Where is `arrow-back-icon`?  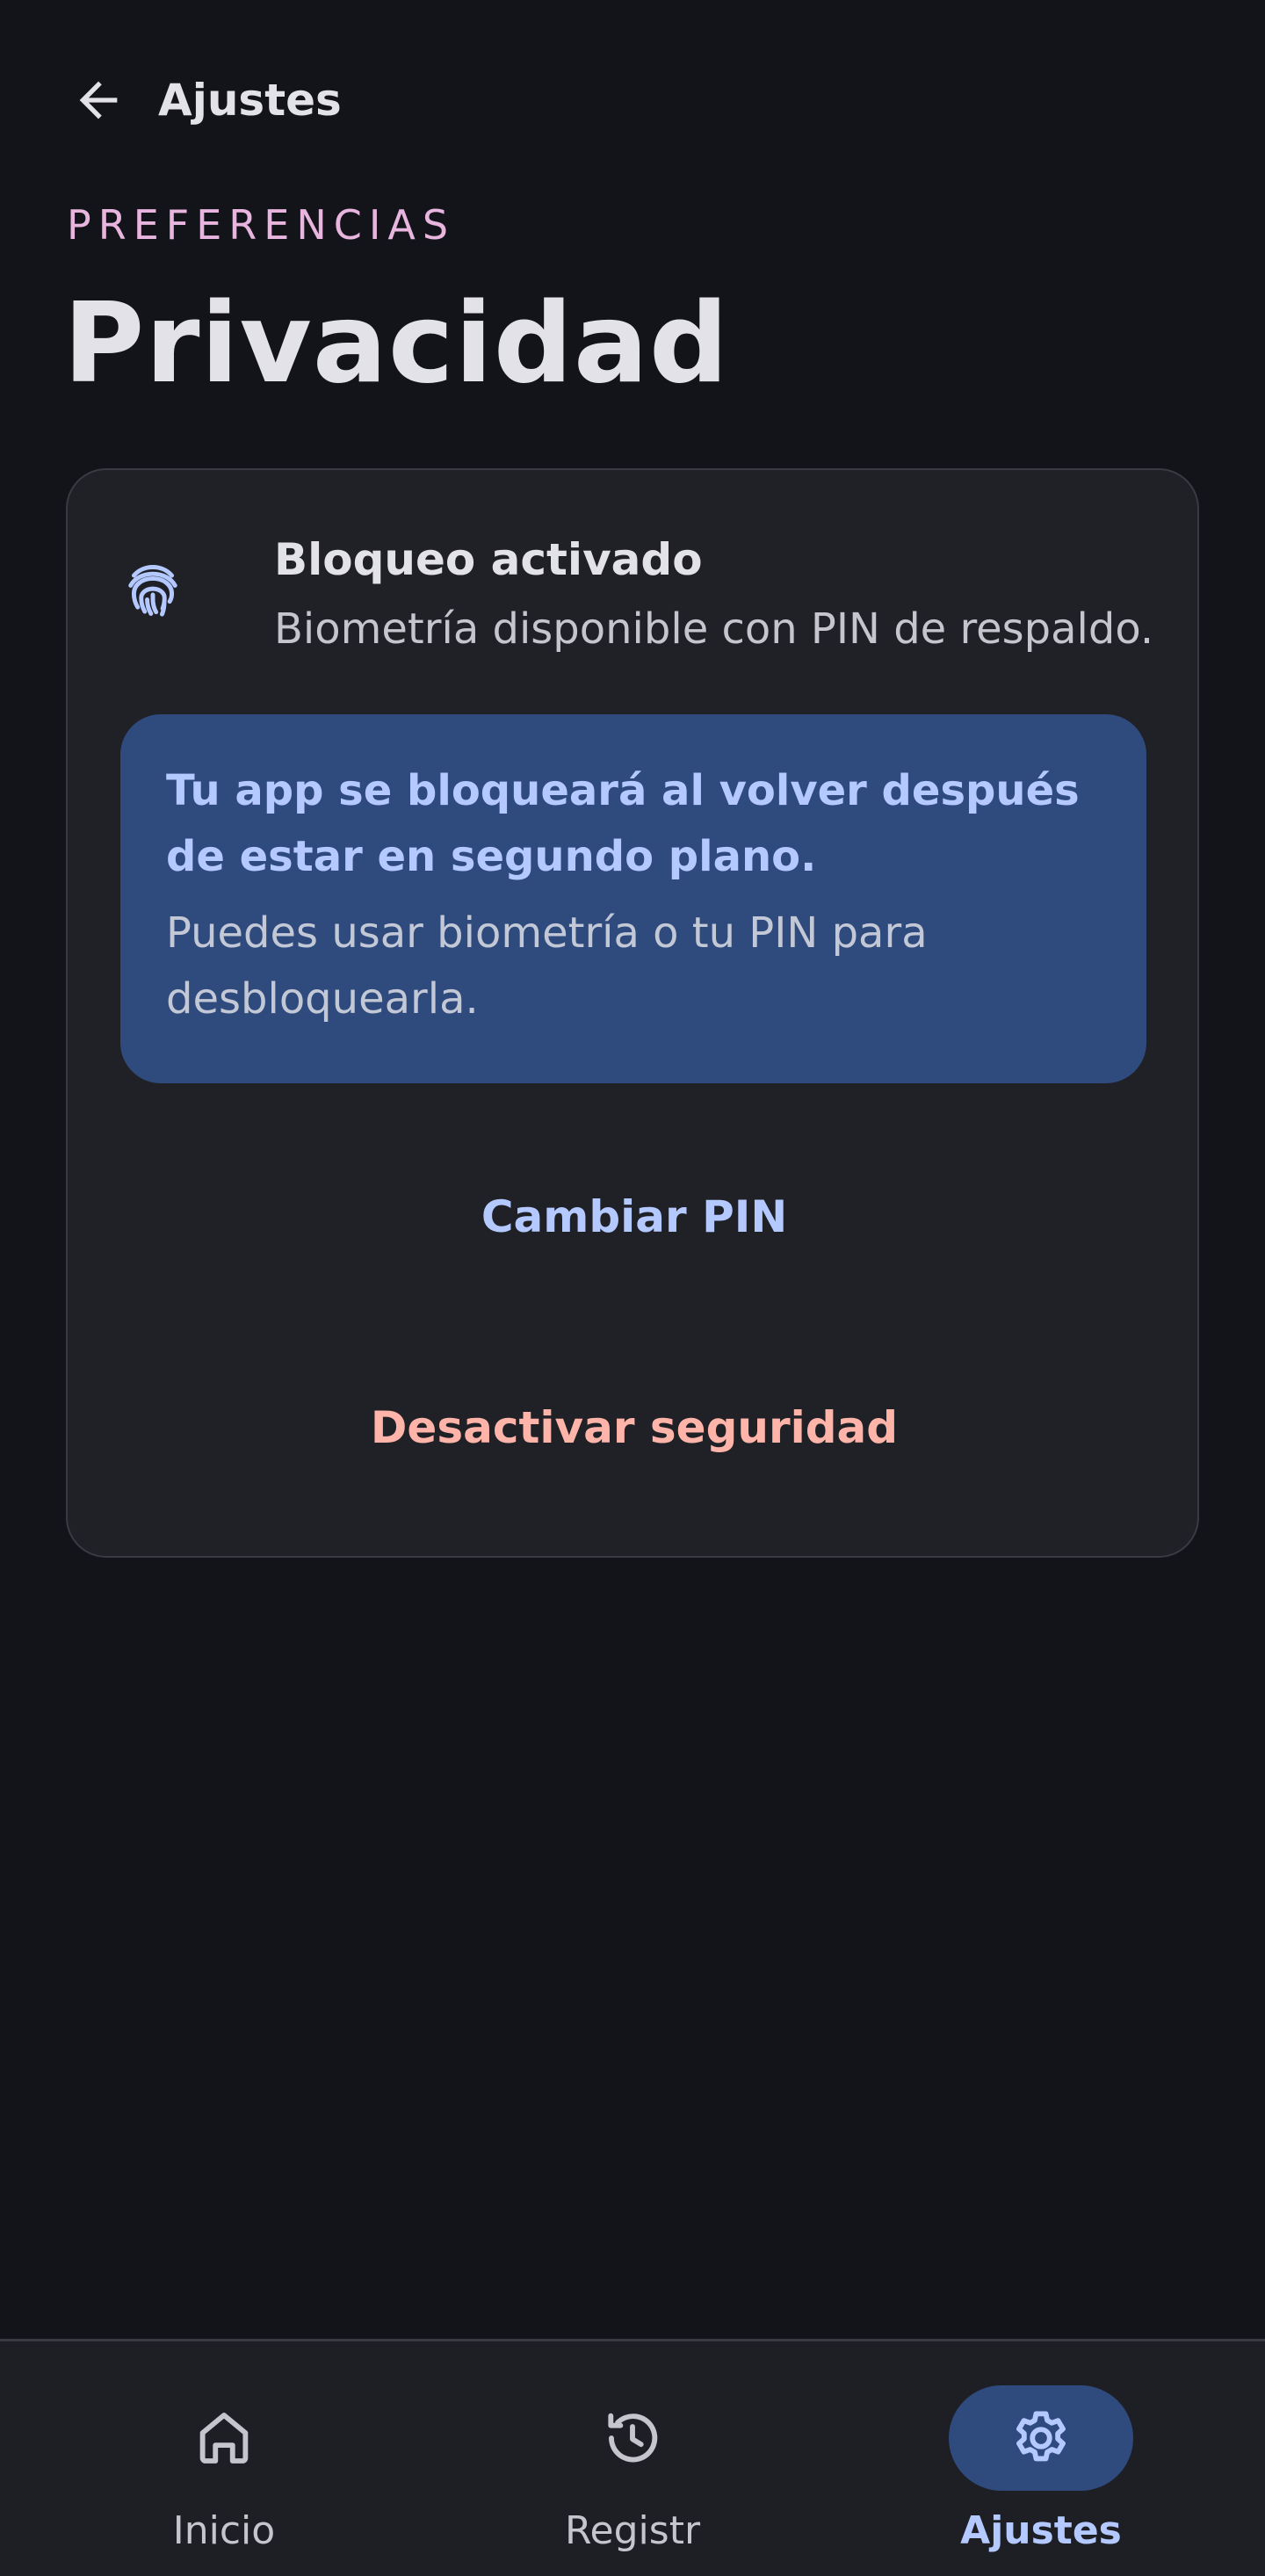 arrow-back-icon is located at coordinates (99, 100).